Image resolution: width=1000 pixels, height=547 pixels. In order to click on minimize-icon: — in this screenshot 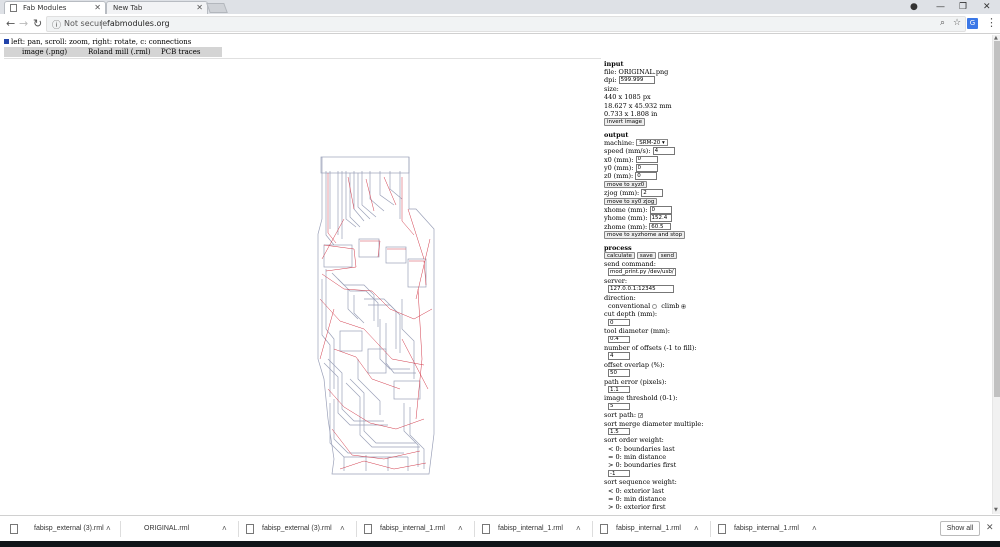, I will do `click(940, 7)`.